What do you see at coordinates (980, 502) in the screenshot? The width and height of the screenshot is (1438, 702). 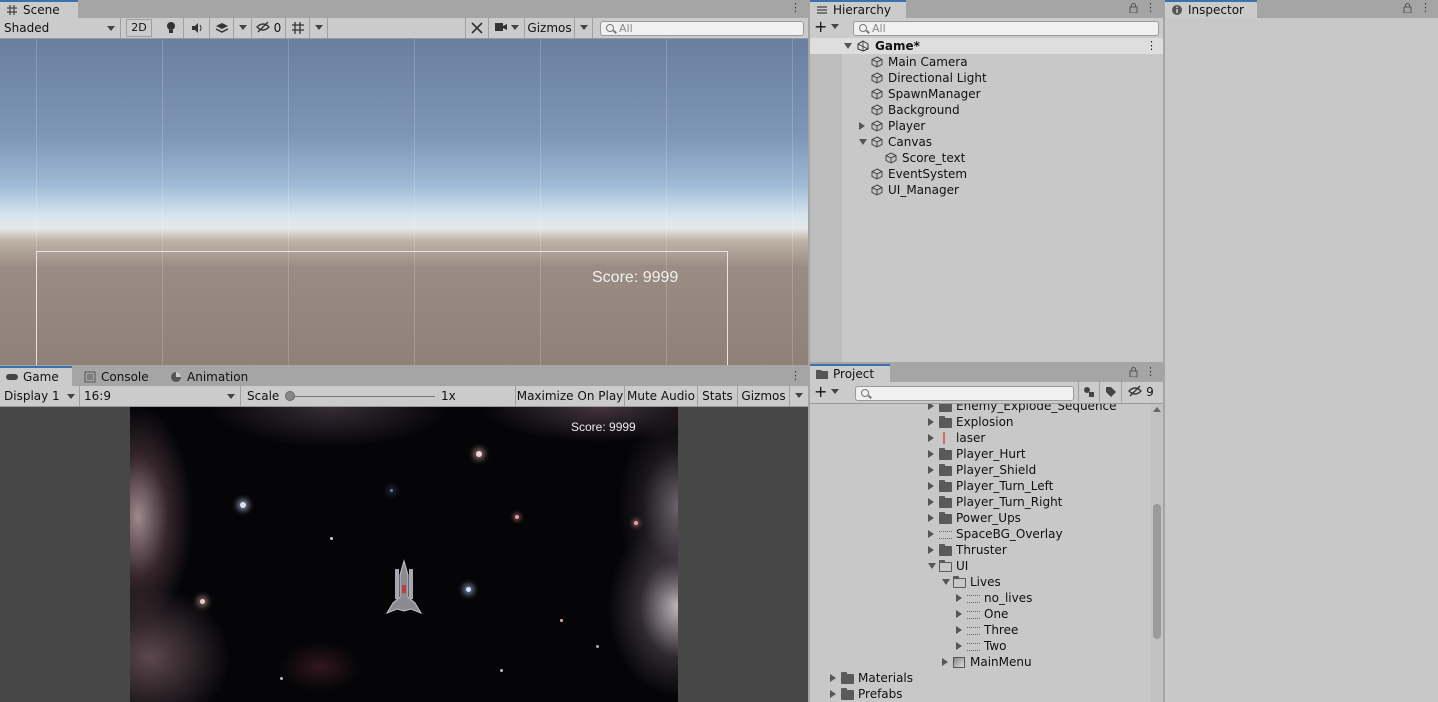 I see `project-item: Player_Turn_Right` at bounding box center [980, 502].